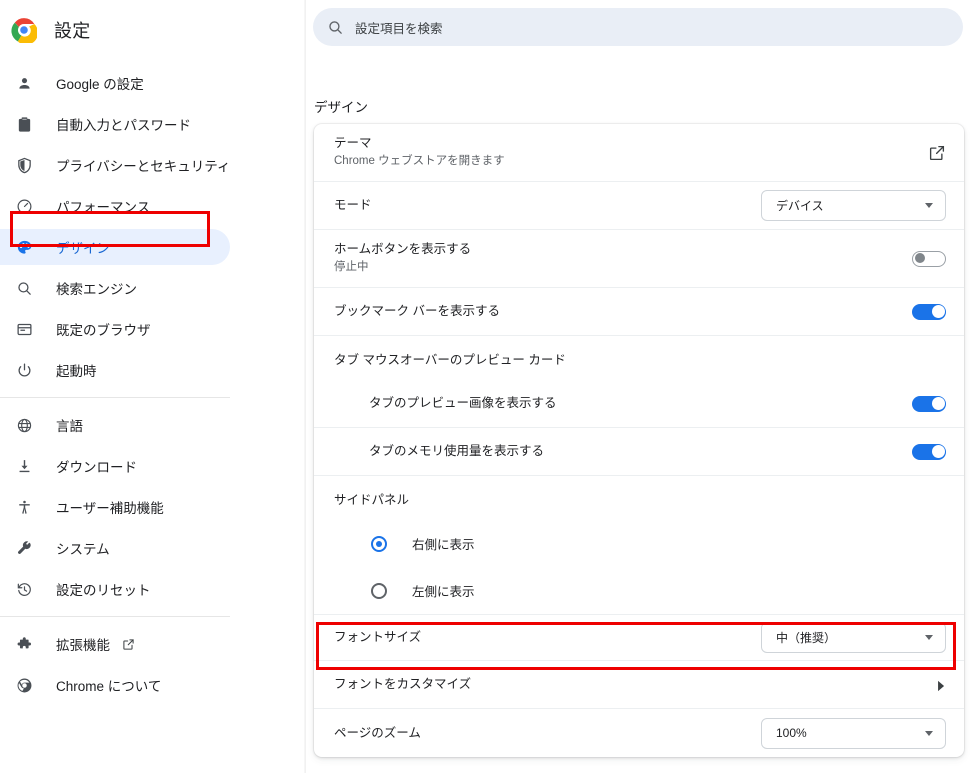  What do you see at coordinates (24, 370) in the screenshot?
I see `power-icon` at bounding box center [24, 370].